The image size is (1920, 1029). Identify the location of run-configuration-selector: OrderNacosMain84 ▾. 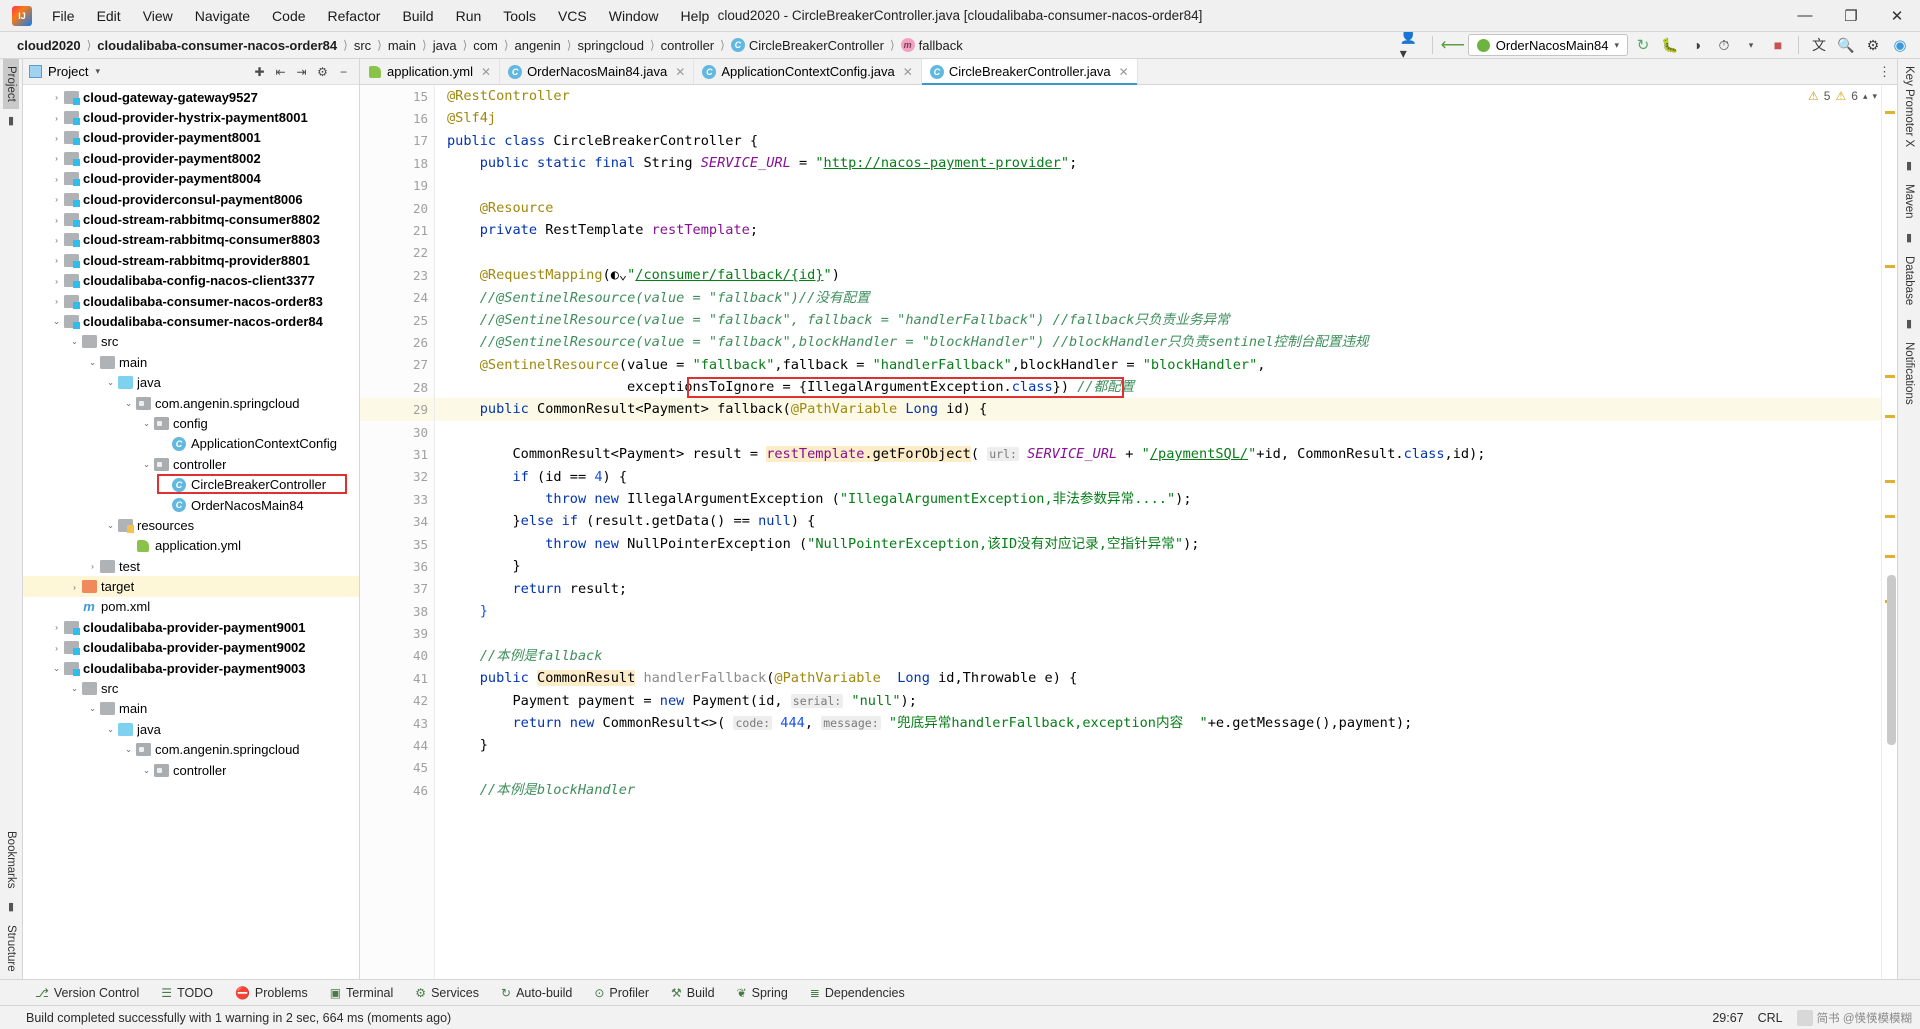
(1547, 45).